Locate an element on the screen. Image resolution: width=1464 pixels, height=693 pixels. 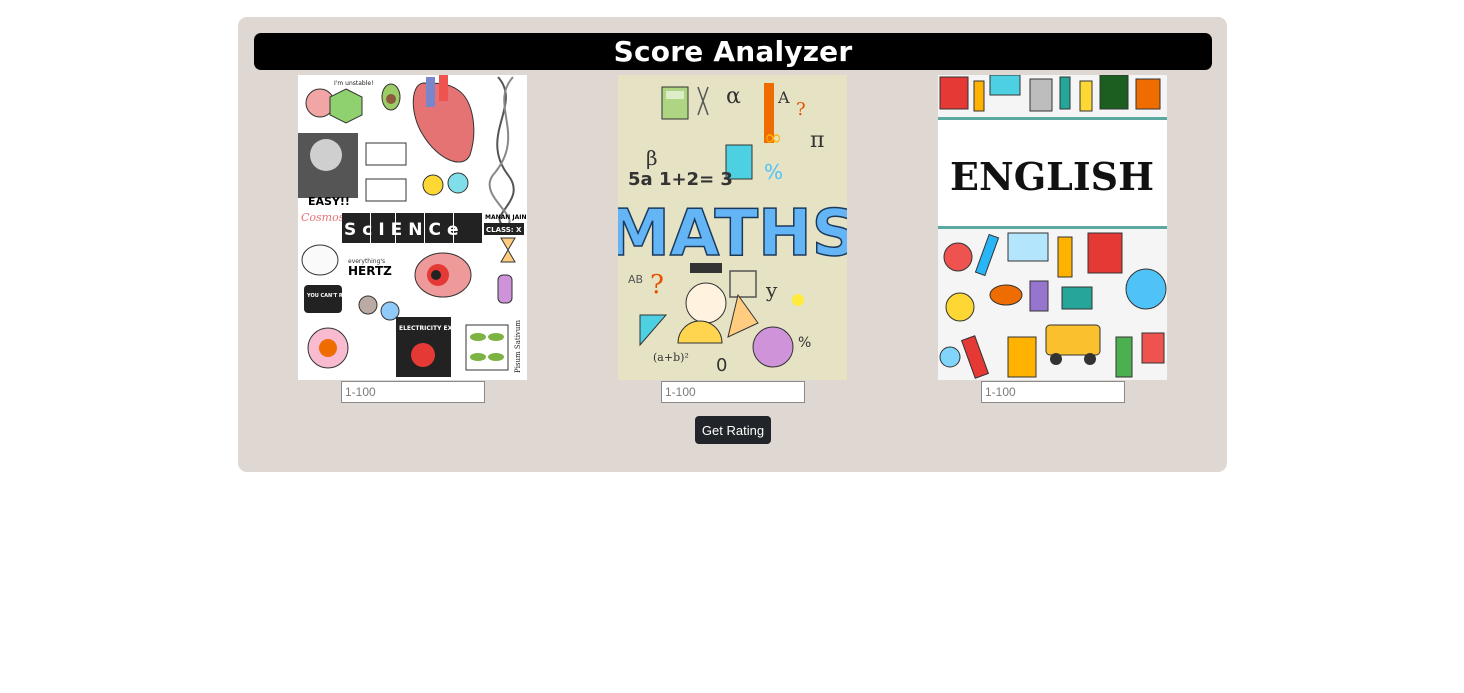
percent-symbol: % is located at coordinates (773, 172).